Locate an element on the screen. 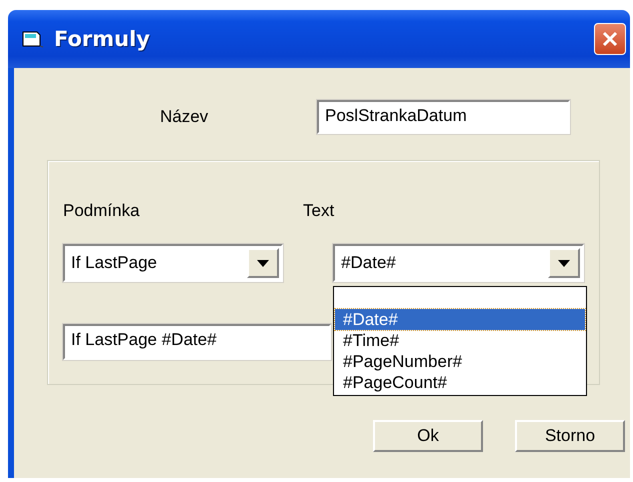  dropdown-option: #Date# is located at coordinates (460, 319).